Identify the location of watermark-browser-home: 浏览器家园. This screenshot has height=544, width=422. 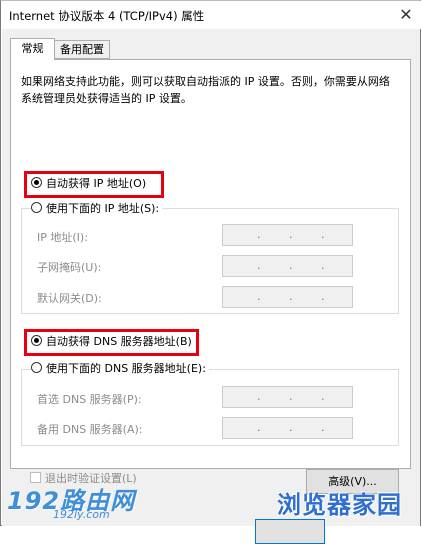
(339, 505).